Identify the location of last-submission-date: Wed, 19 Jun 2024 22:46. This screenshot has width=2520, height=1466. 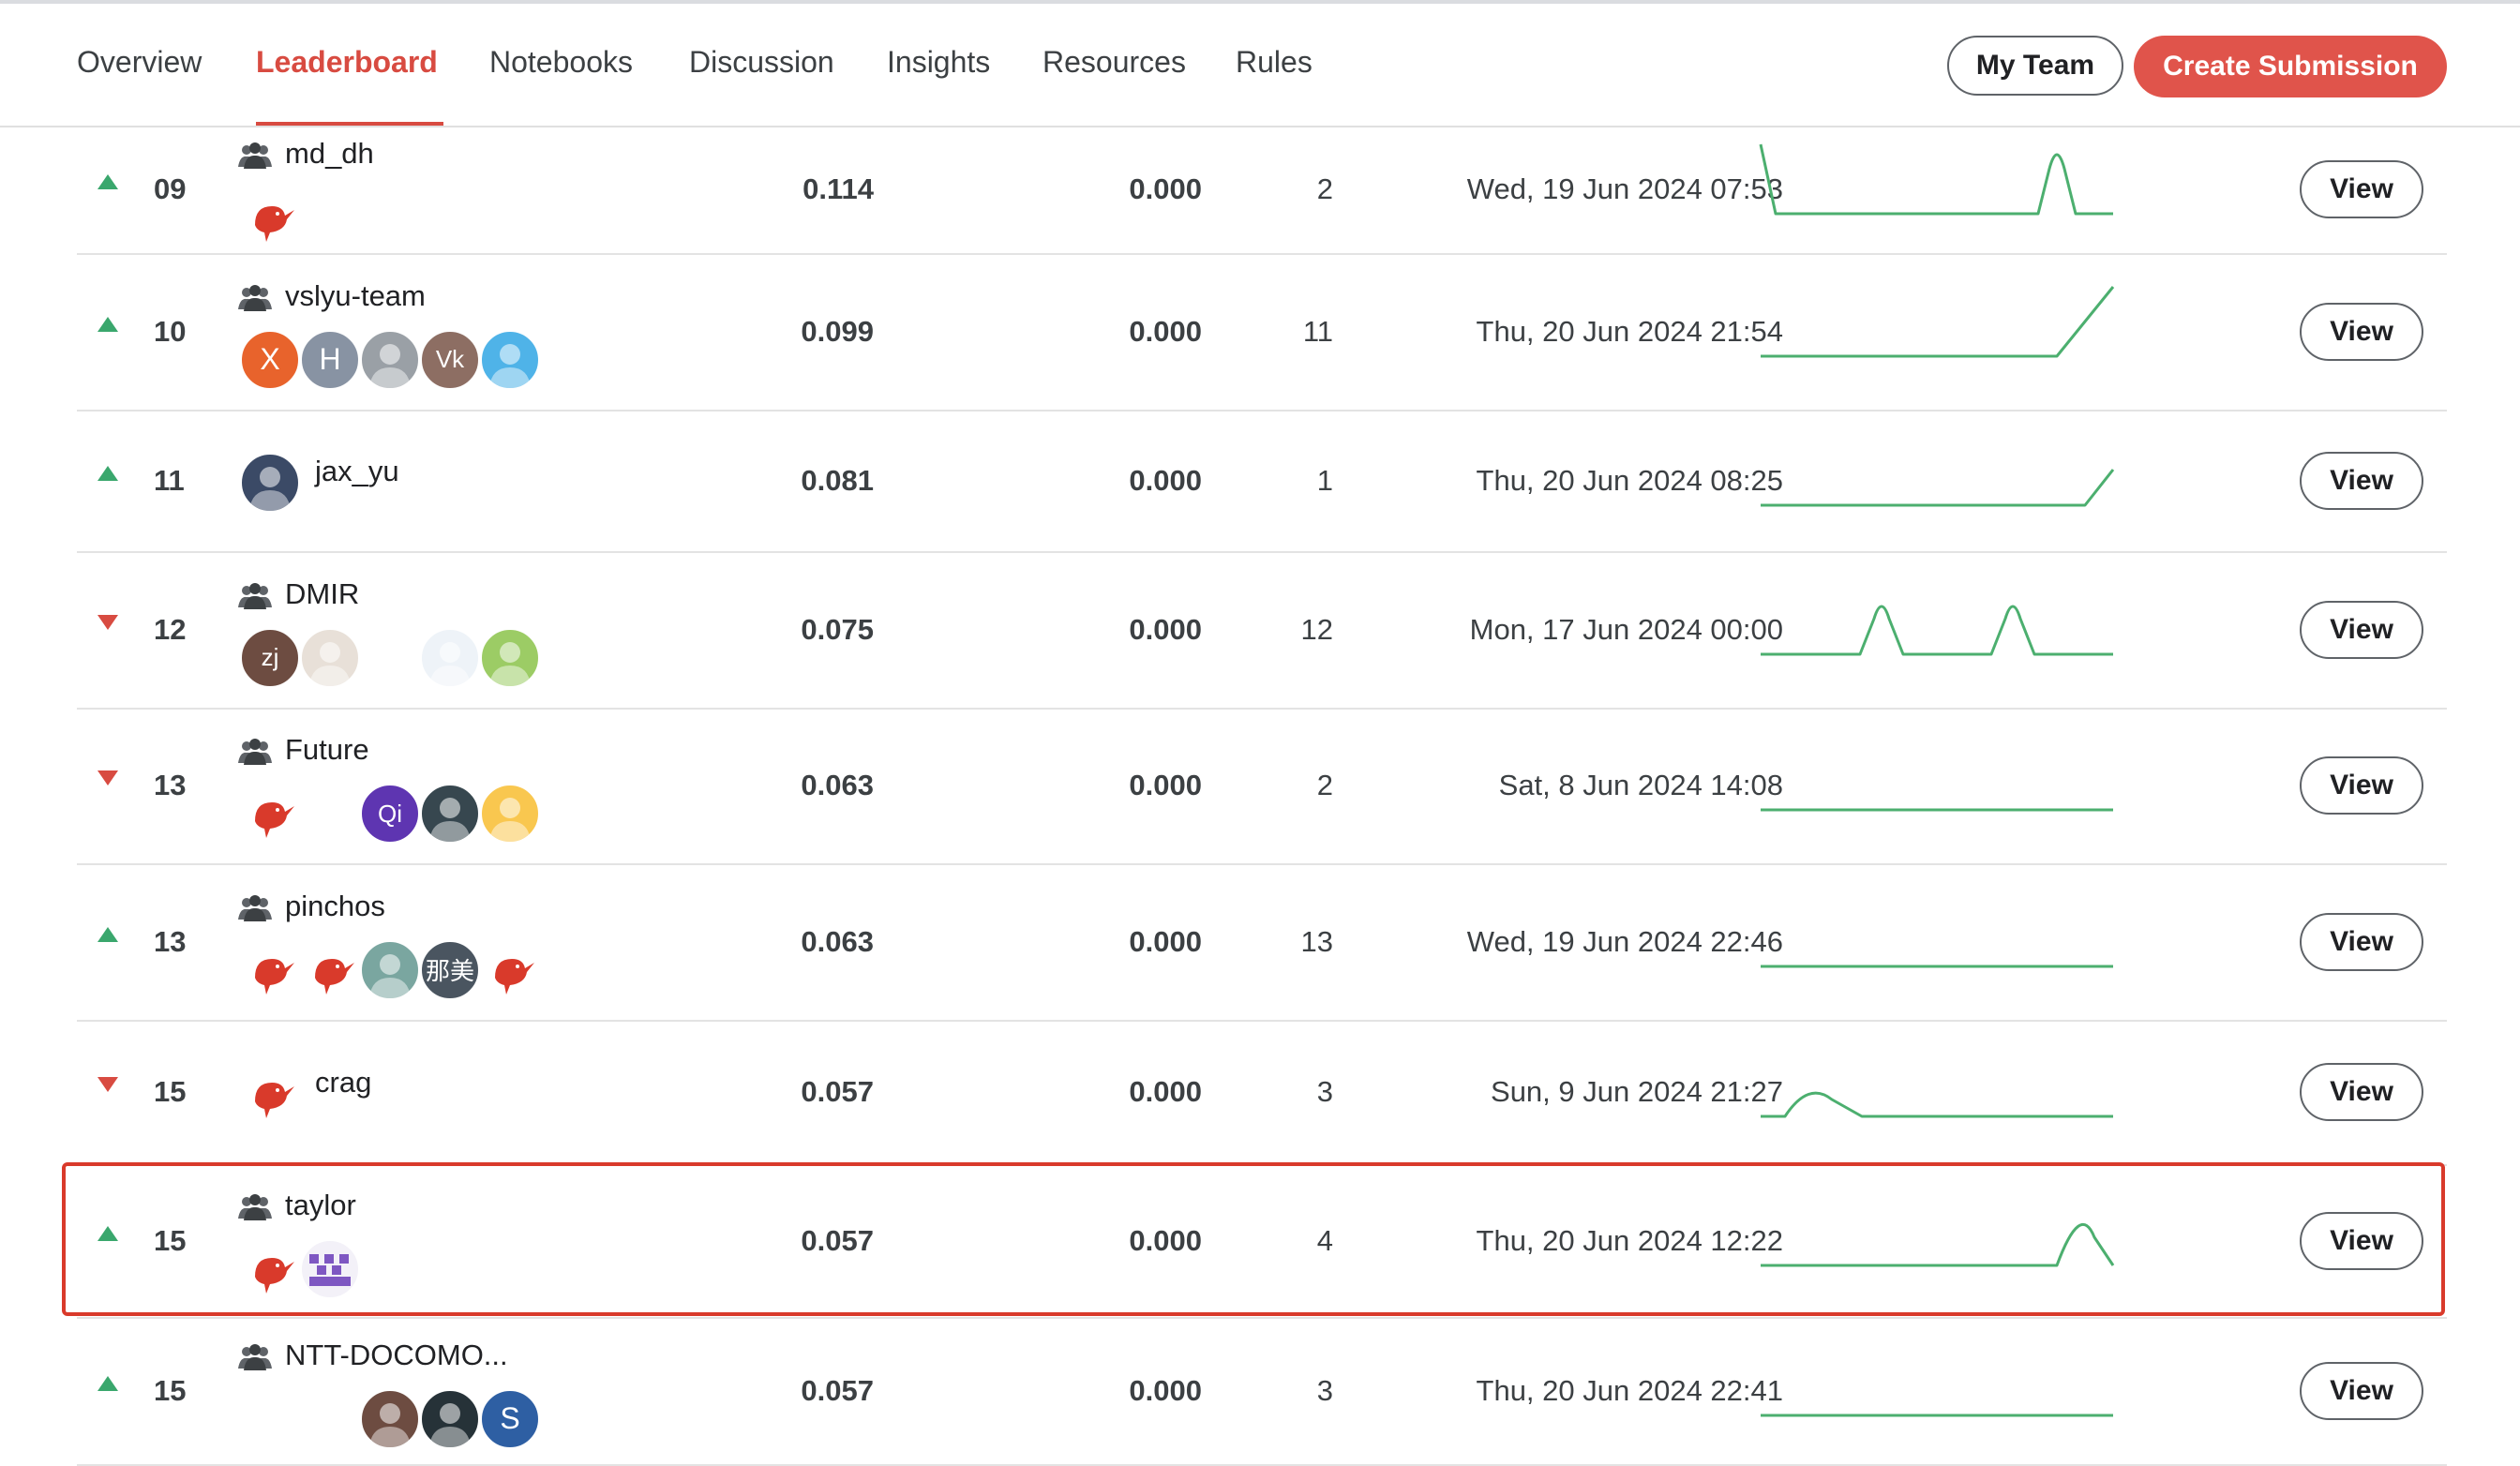
(1624, 941).